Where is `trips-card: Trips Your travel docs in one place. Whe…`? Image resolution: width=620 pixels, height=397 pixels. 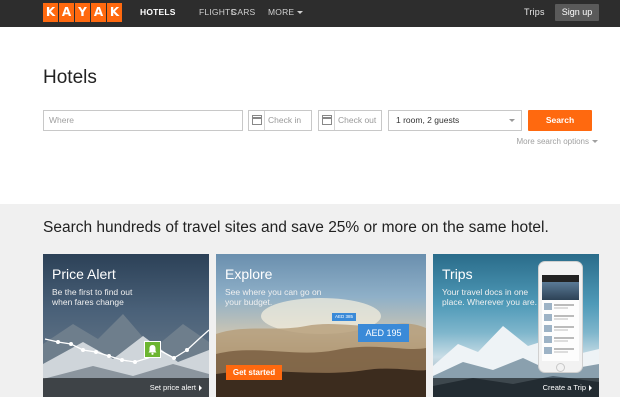
trips-card: Trips Your travel docs in one place. Whe… is located at coordinates (516, 325).